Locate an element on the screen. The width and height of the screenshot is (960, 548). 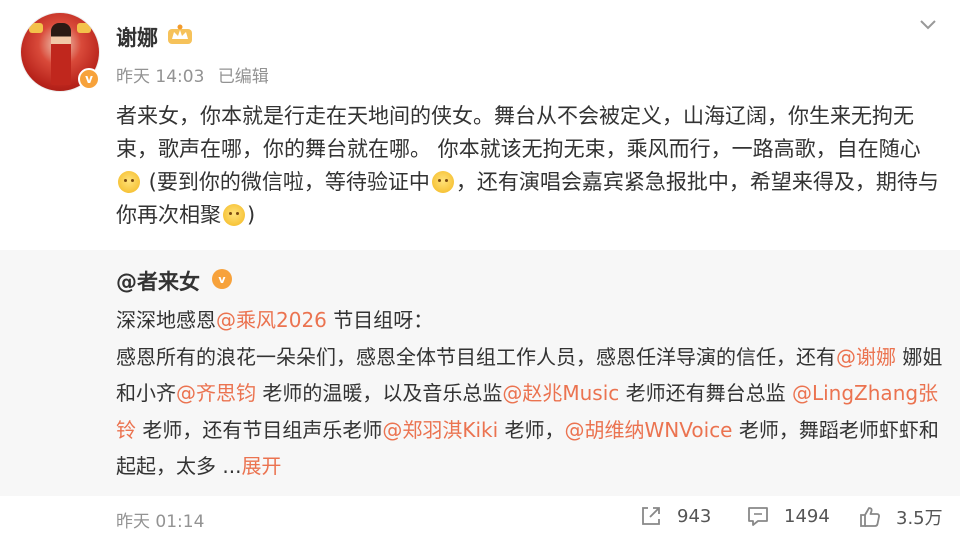
mention-link: @谢娜 is located at coordinates (866, 357).